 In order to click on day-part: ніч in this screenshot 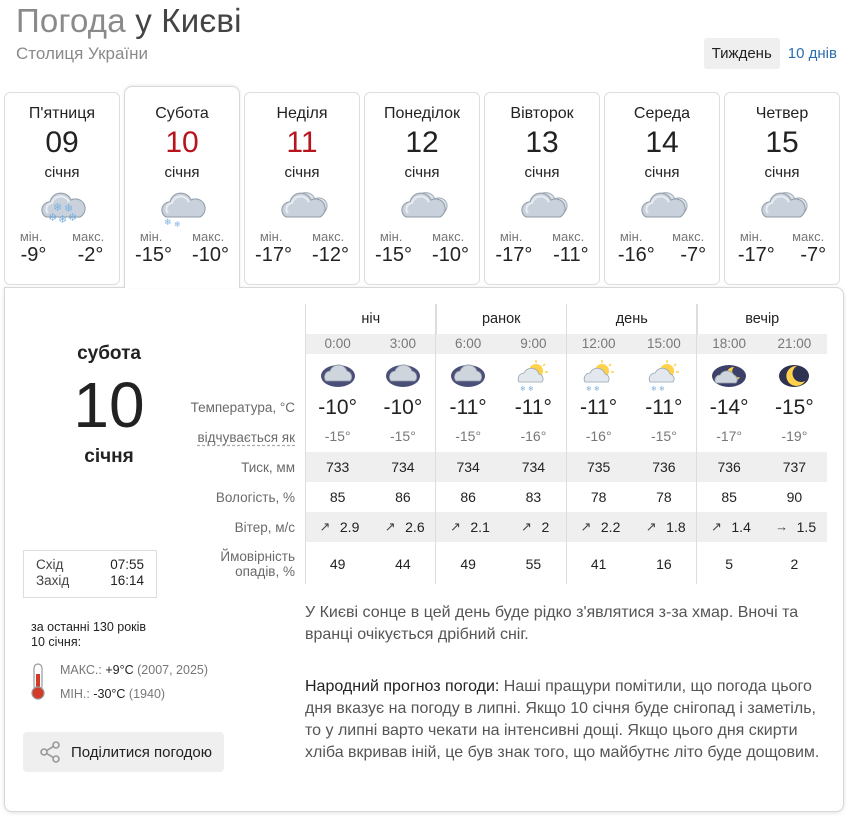, I will do `click(370, 319)`.